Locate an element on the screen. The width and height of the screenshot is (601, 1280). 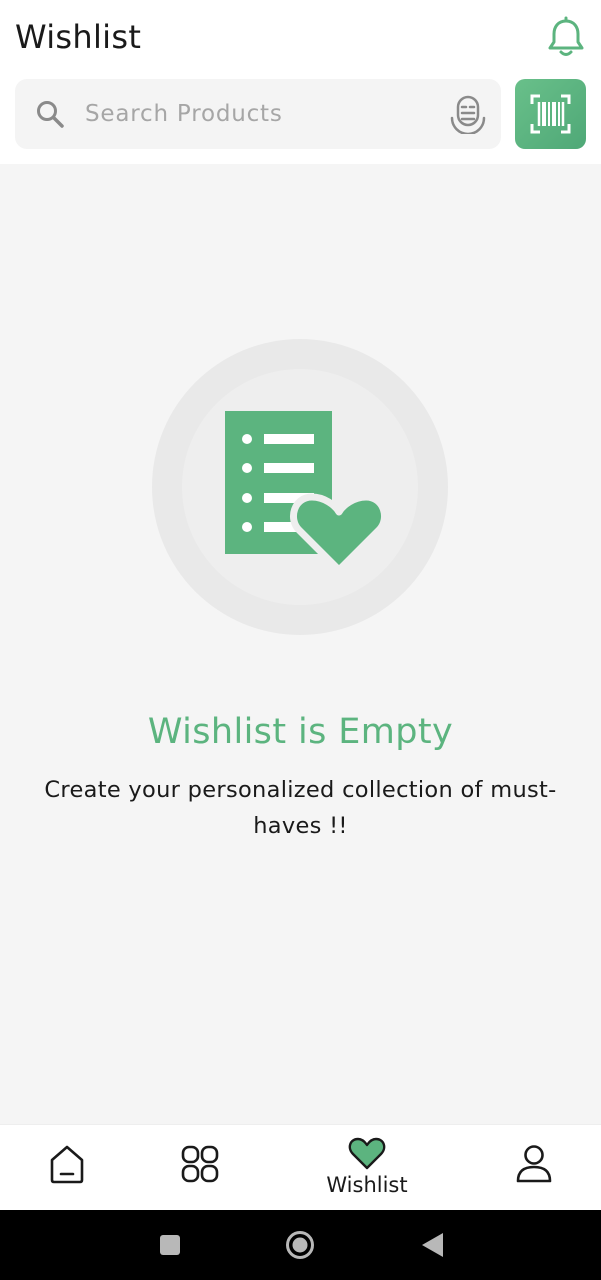
voice-search-icon is located at coordinates (468, 115).